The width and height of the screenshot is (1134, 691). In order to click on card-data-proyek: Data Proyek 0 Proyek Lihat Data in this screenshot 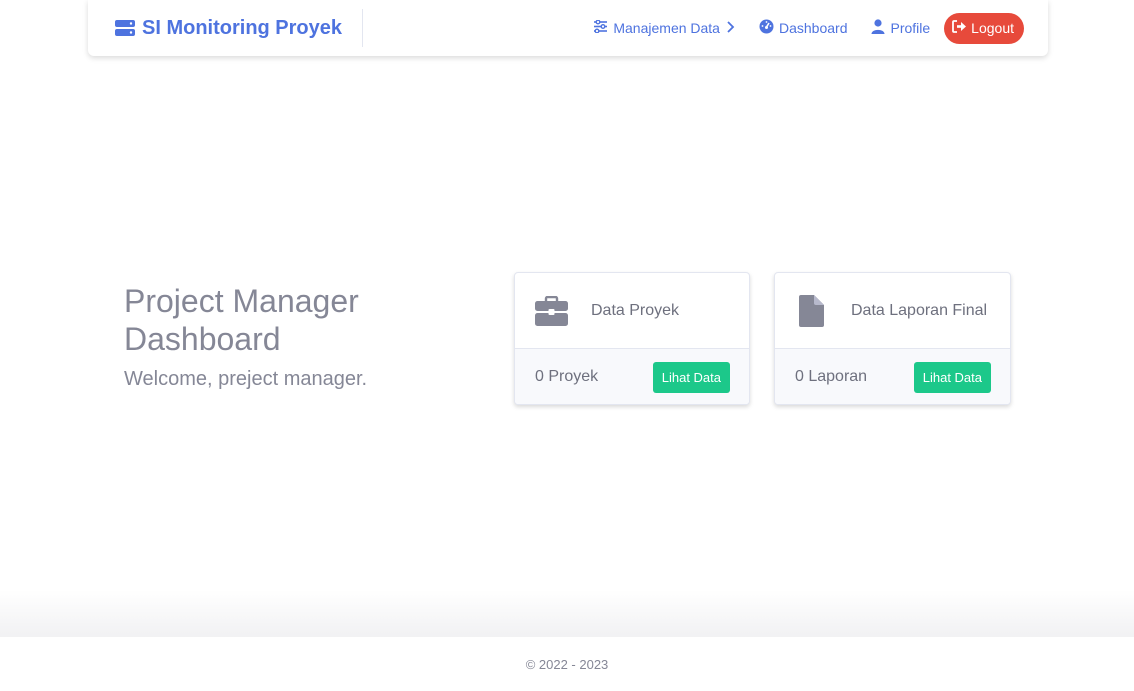, I will do `click(632, 338)`.